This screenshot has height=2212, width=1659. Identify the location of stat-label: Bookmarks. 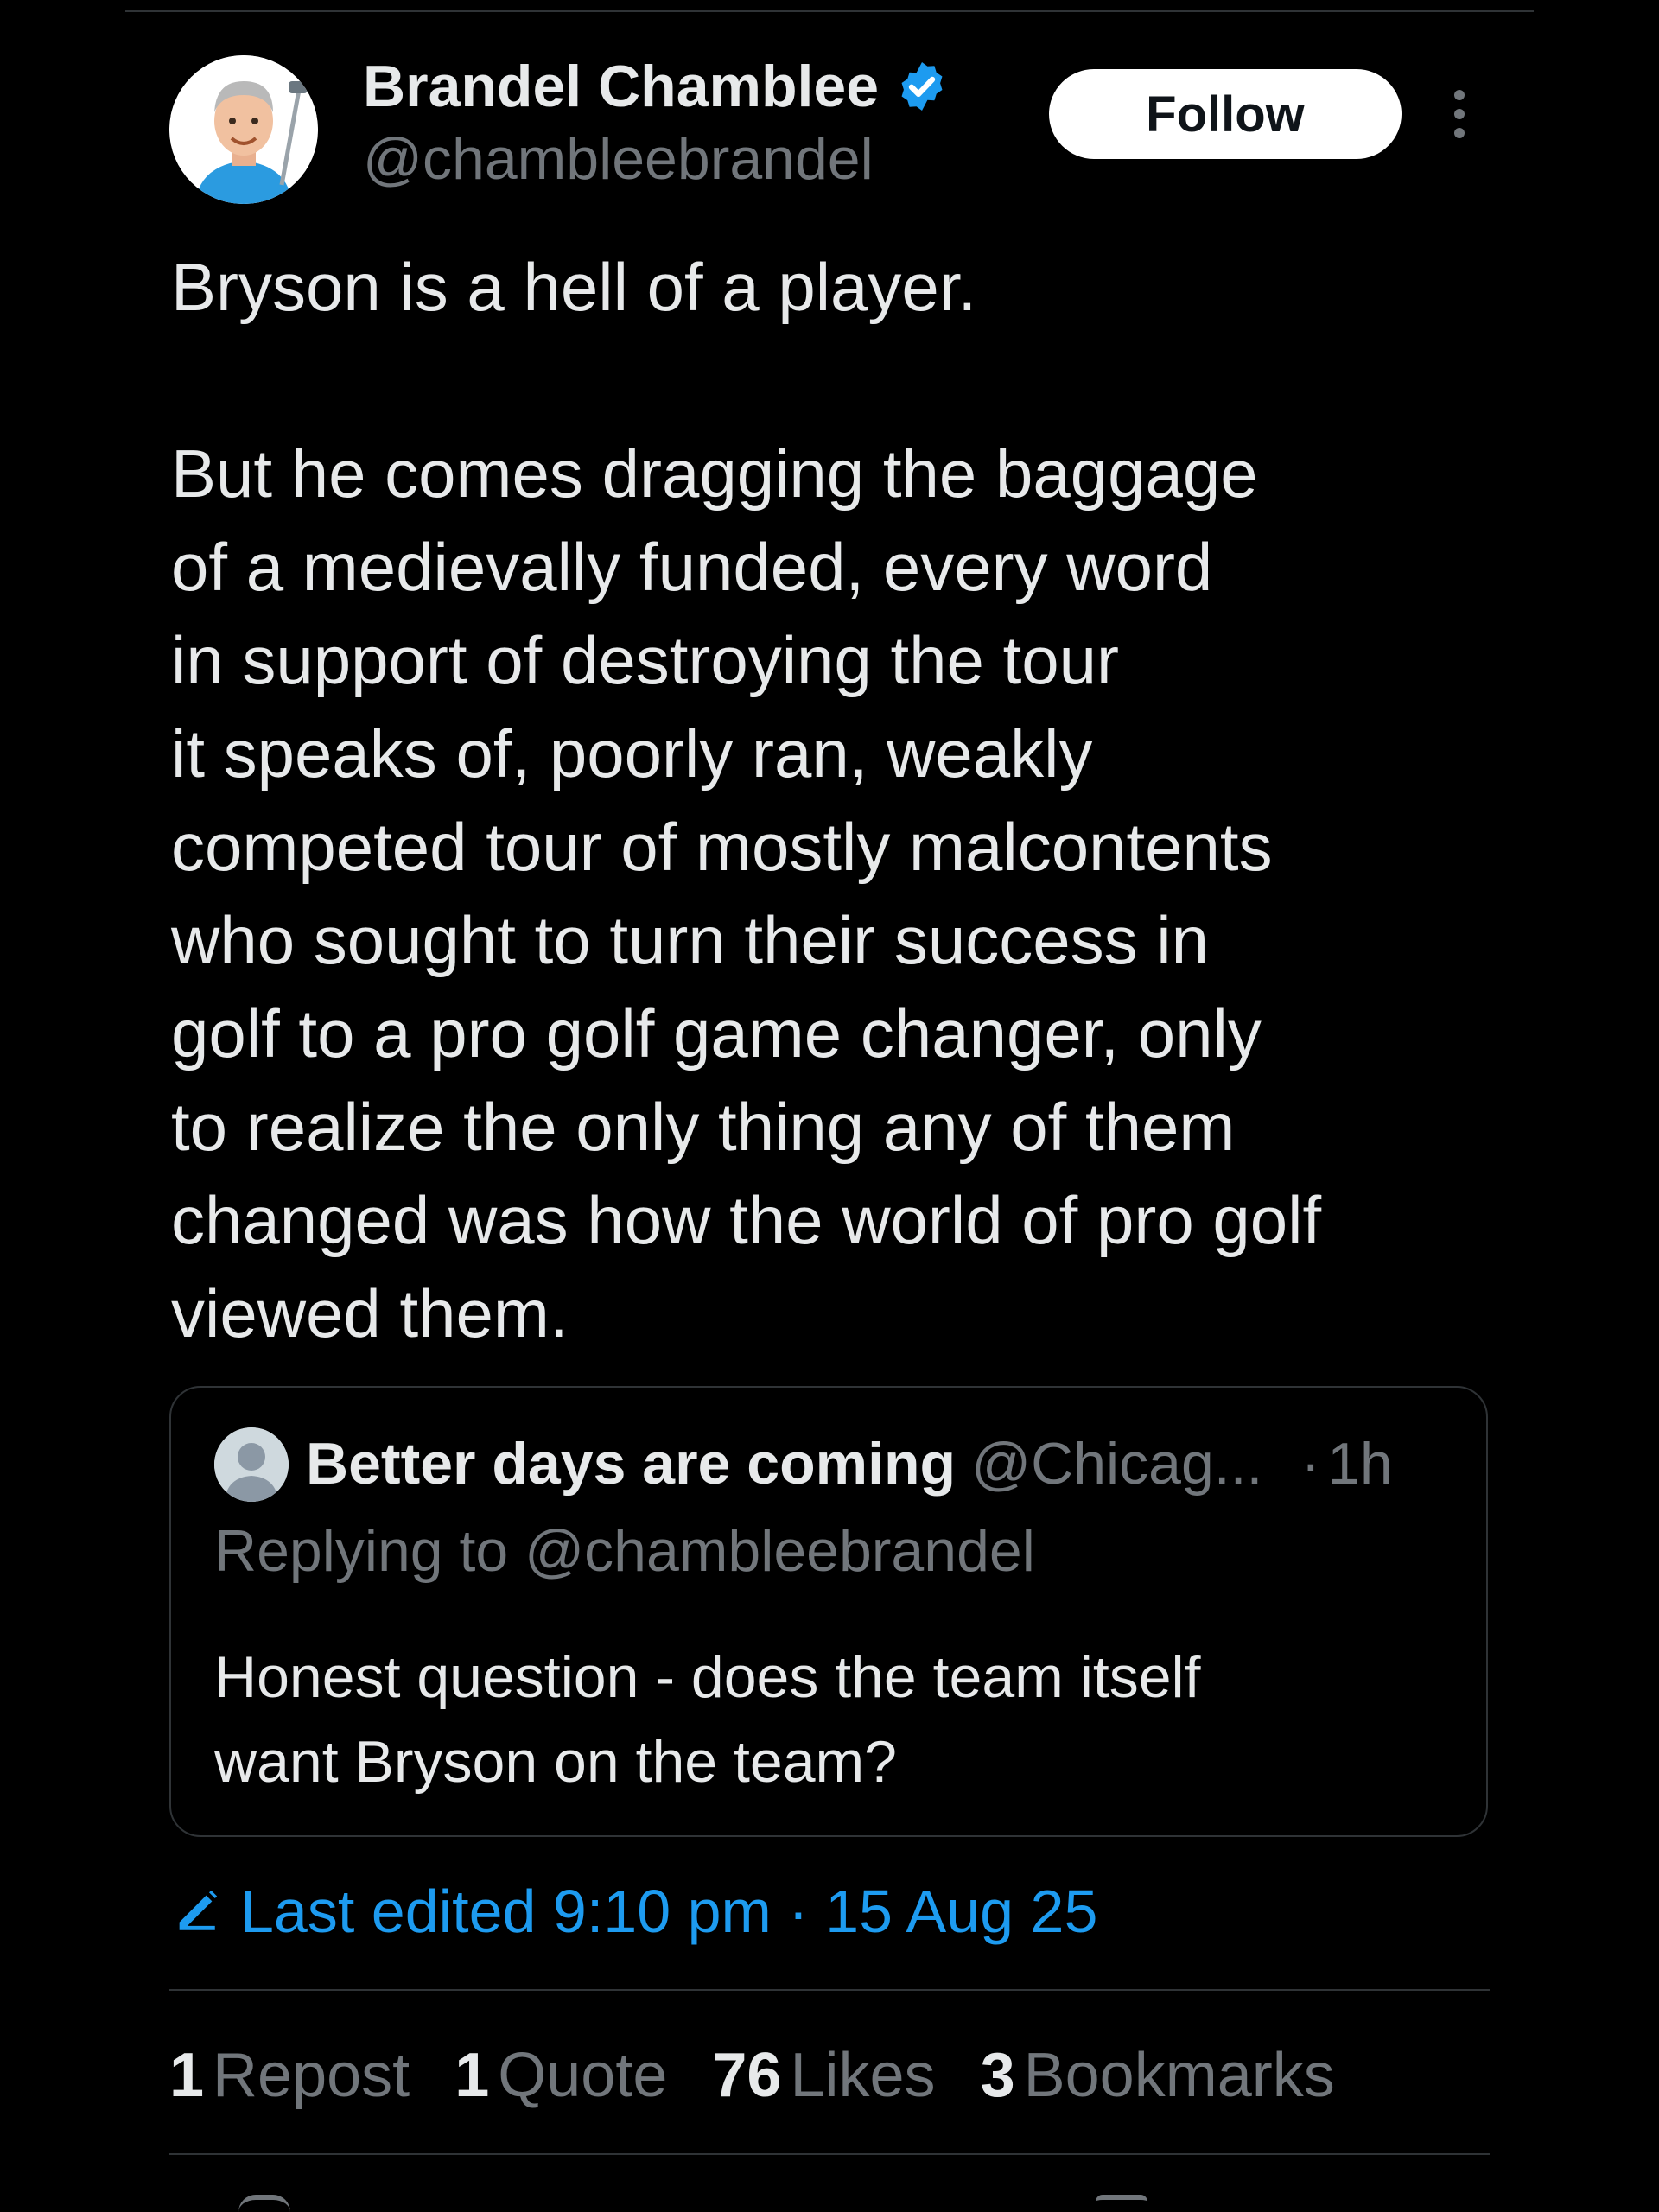
(1179, 2075).